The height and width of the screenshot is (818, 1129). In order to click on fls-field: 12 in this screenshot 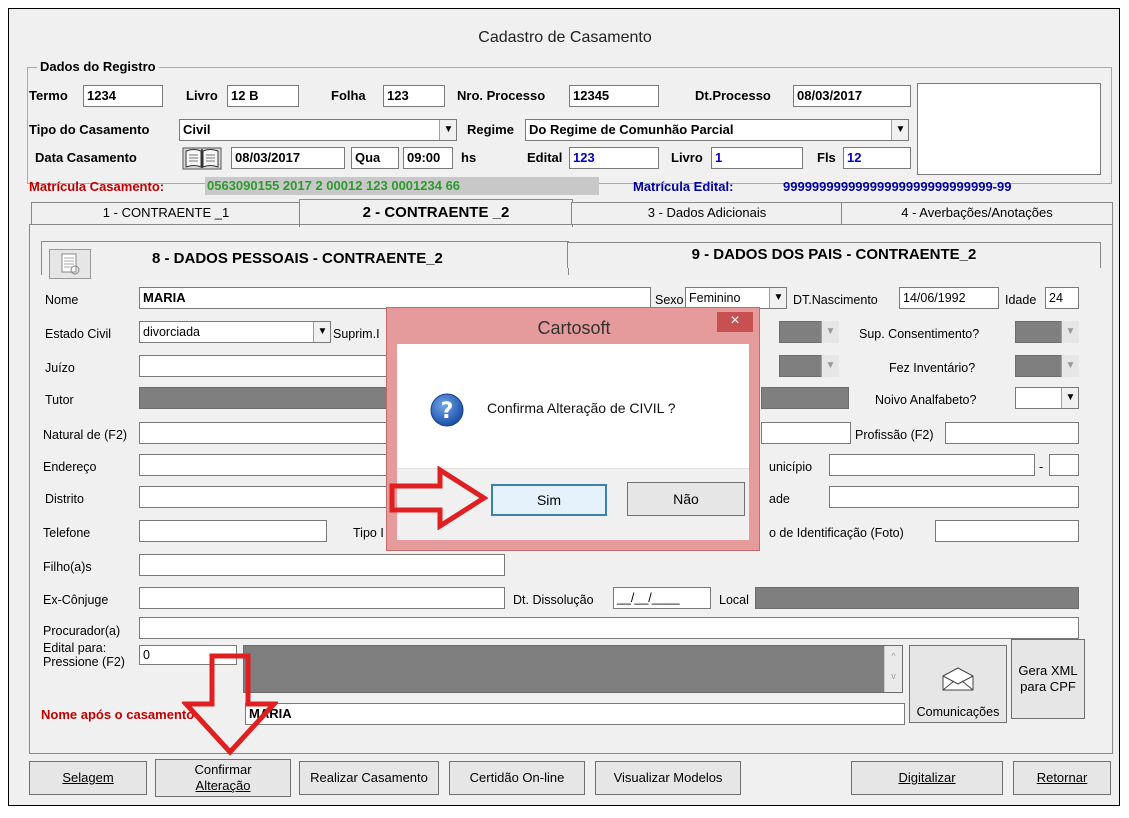, I will do `click(877, 158)`.